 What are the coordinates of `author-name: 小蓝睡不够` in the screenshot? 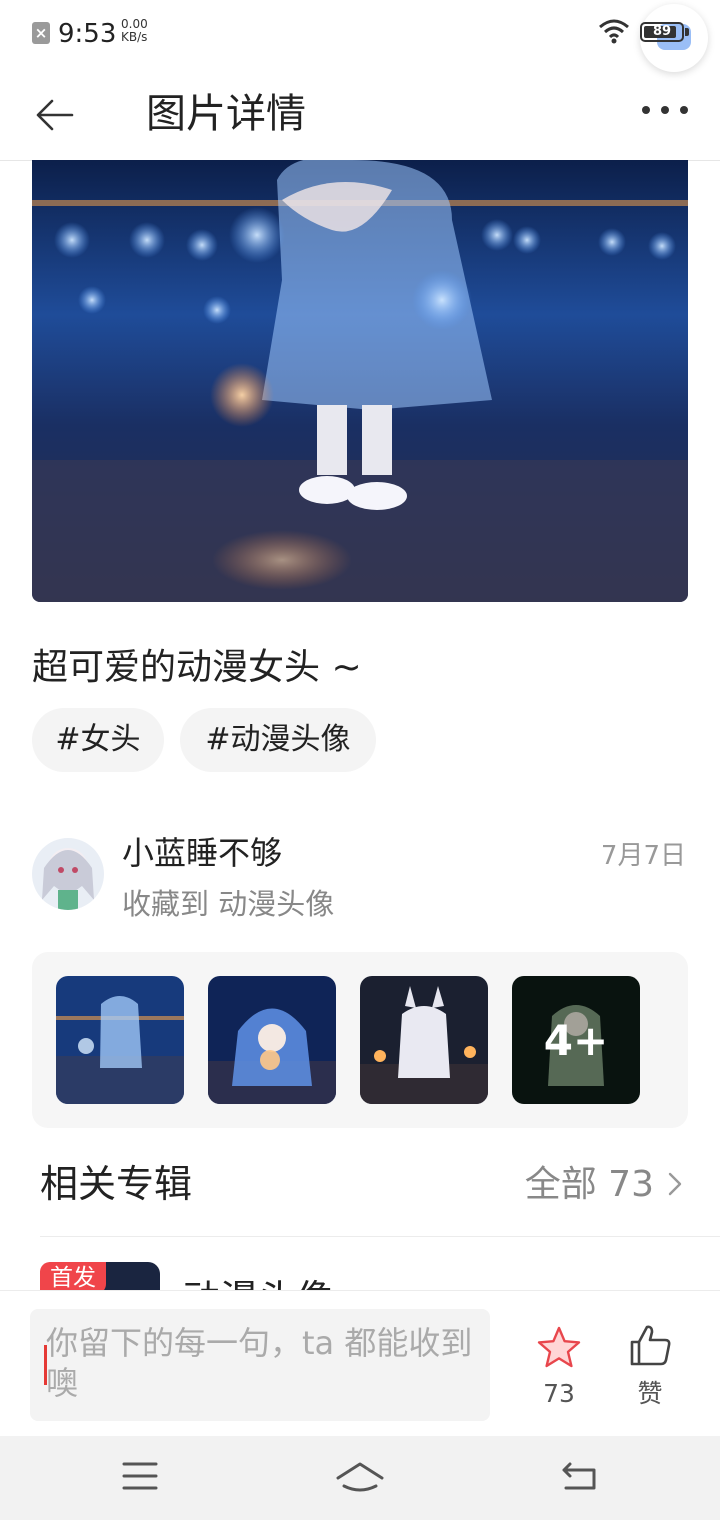 It's located at (202, 853).